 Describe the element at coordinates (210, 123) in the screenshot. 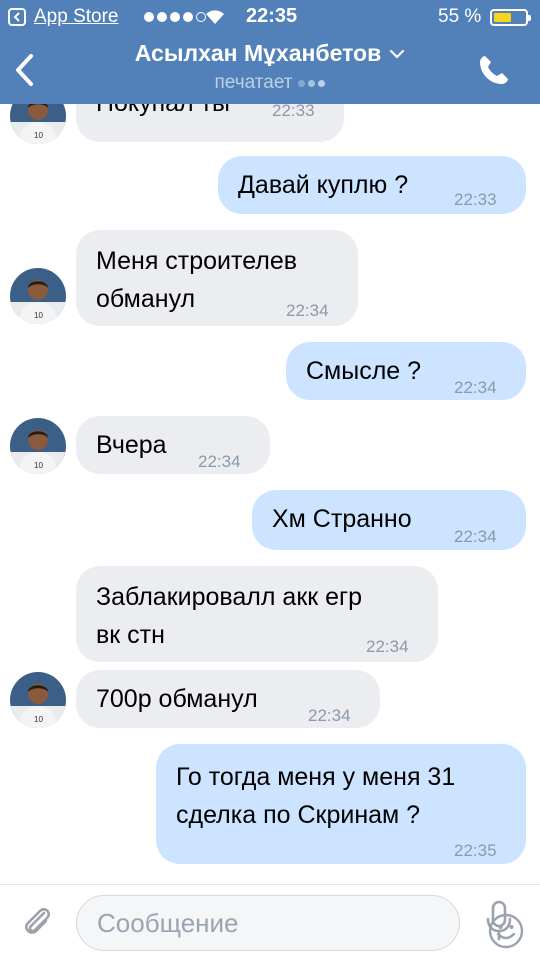

I see `incoming-message: Покупал ты 22:33` at that location.